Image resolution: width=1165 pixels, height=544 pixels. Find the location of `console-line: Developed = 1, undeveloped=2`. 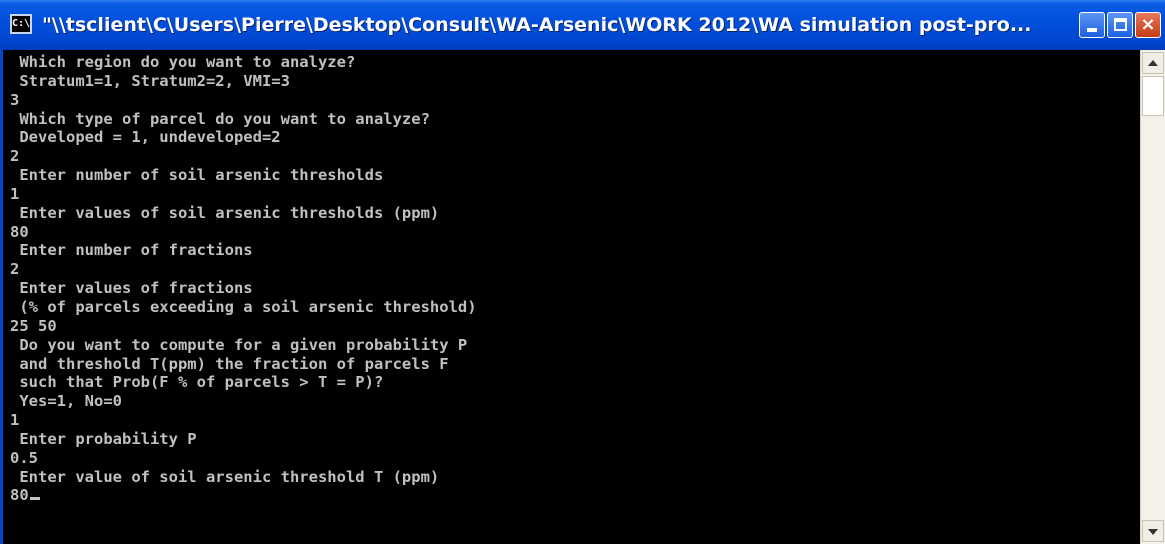

console-line: Developed = 1, undeveloped=2 is located at coordinates (145, 137).